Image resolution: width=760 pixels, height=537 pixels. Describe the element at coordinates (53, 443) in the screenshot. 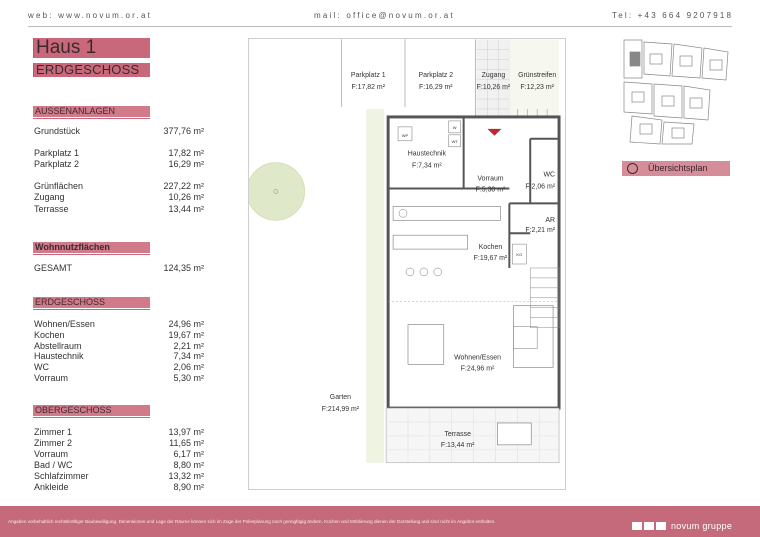

I see `item-label: Zimmer 2` at that location.